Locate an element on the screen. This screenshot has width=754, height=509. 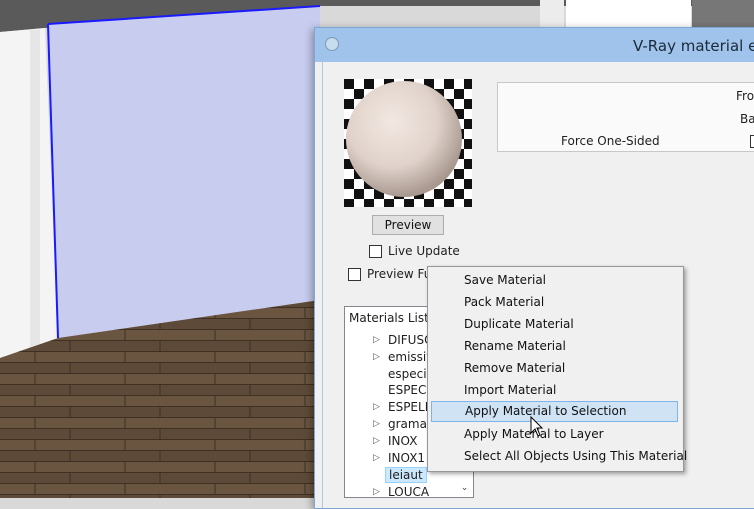
menu-item-select-all-objects: Select All Objects Using This Material is located at coordinates (559, 456).